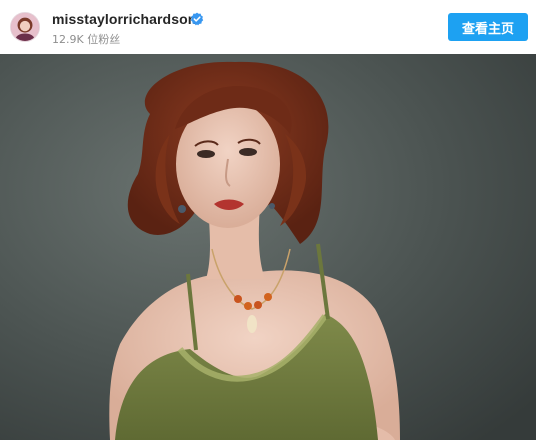  I want to click on view-profile-button: 查看主页, so click(488, 27).